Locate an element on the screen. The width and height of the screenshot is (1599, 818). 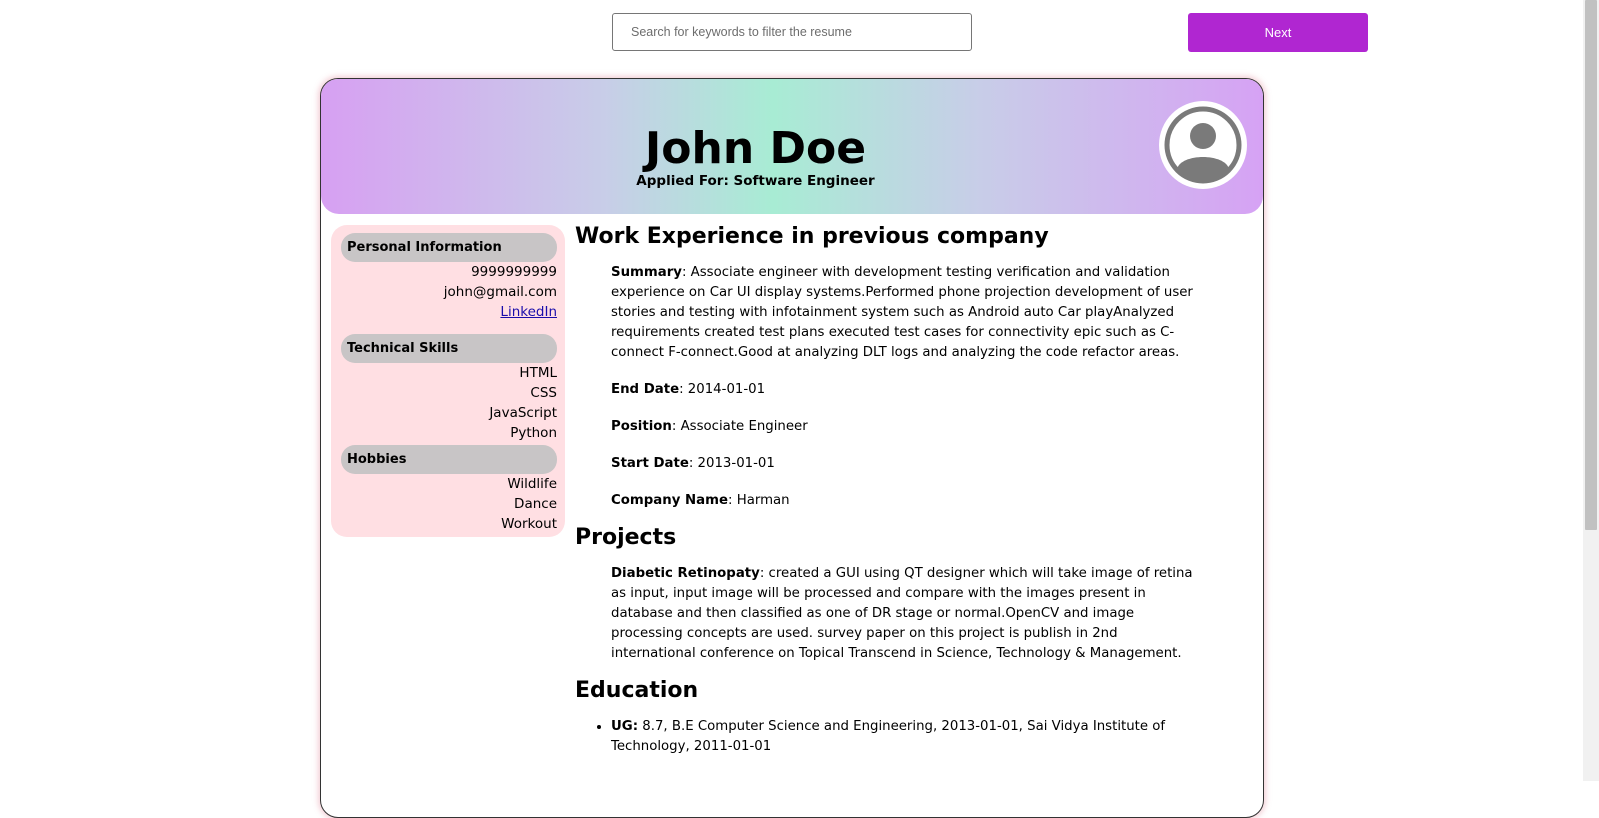
avatar is located at coordinates (1203, 145).